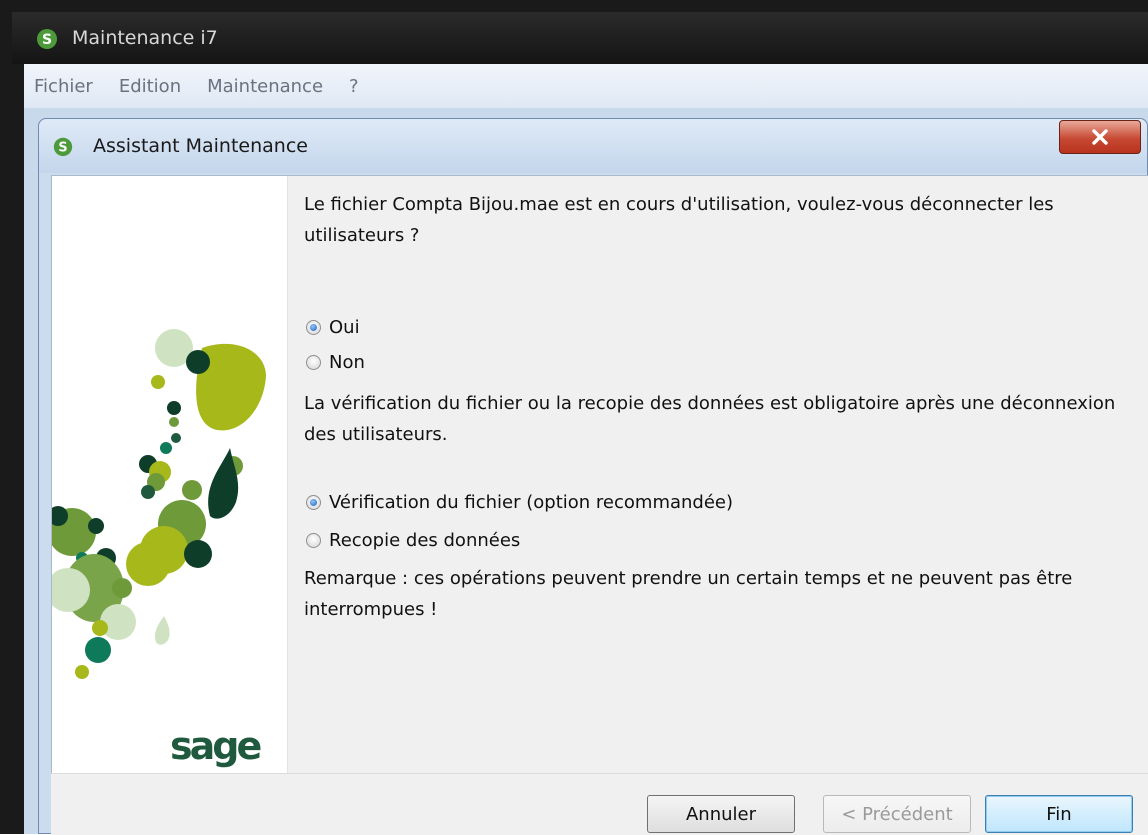 This screenshot has width=1148, height=835. What do you see at coordinates (216, 746) in the screenshot?
I see `sage-logo: sage` at bounding box center [216, 746].